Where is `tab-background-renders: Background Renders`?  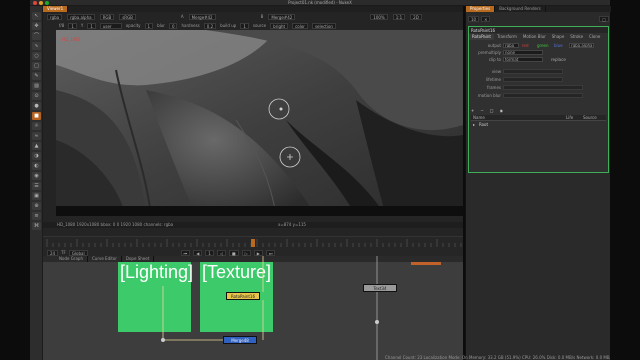 tab-background-renders: Background Renders is located at coordinates (520, 9).